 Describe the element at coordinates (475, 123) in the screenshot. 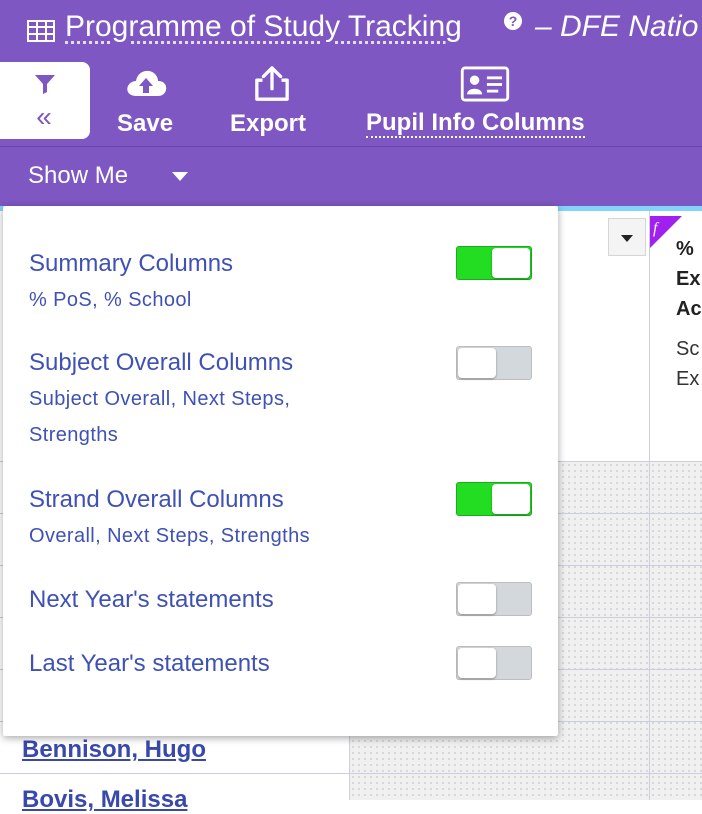

I see `pupil-info-label: Pupil Info Columns` at that location.